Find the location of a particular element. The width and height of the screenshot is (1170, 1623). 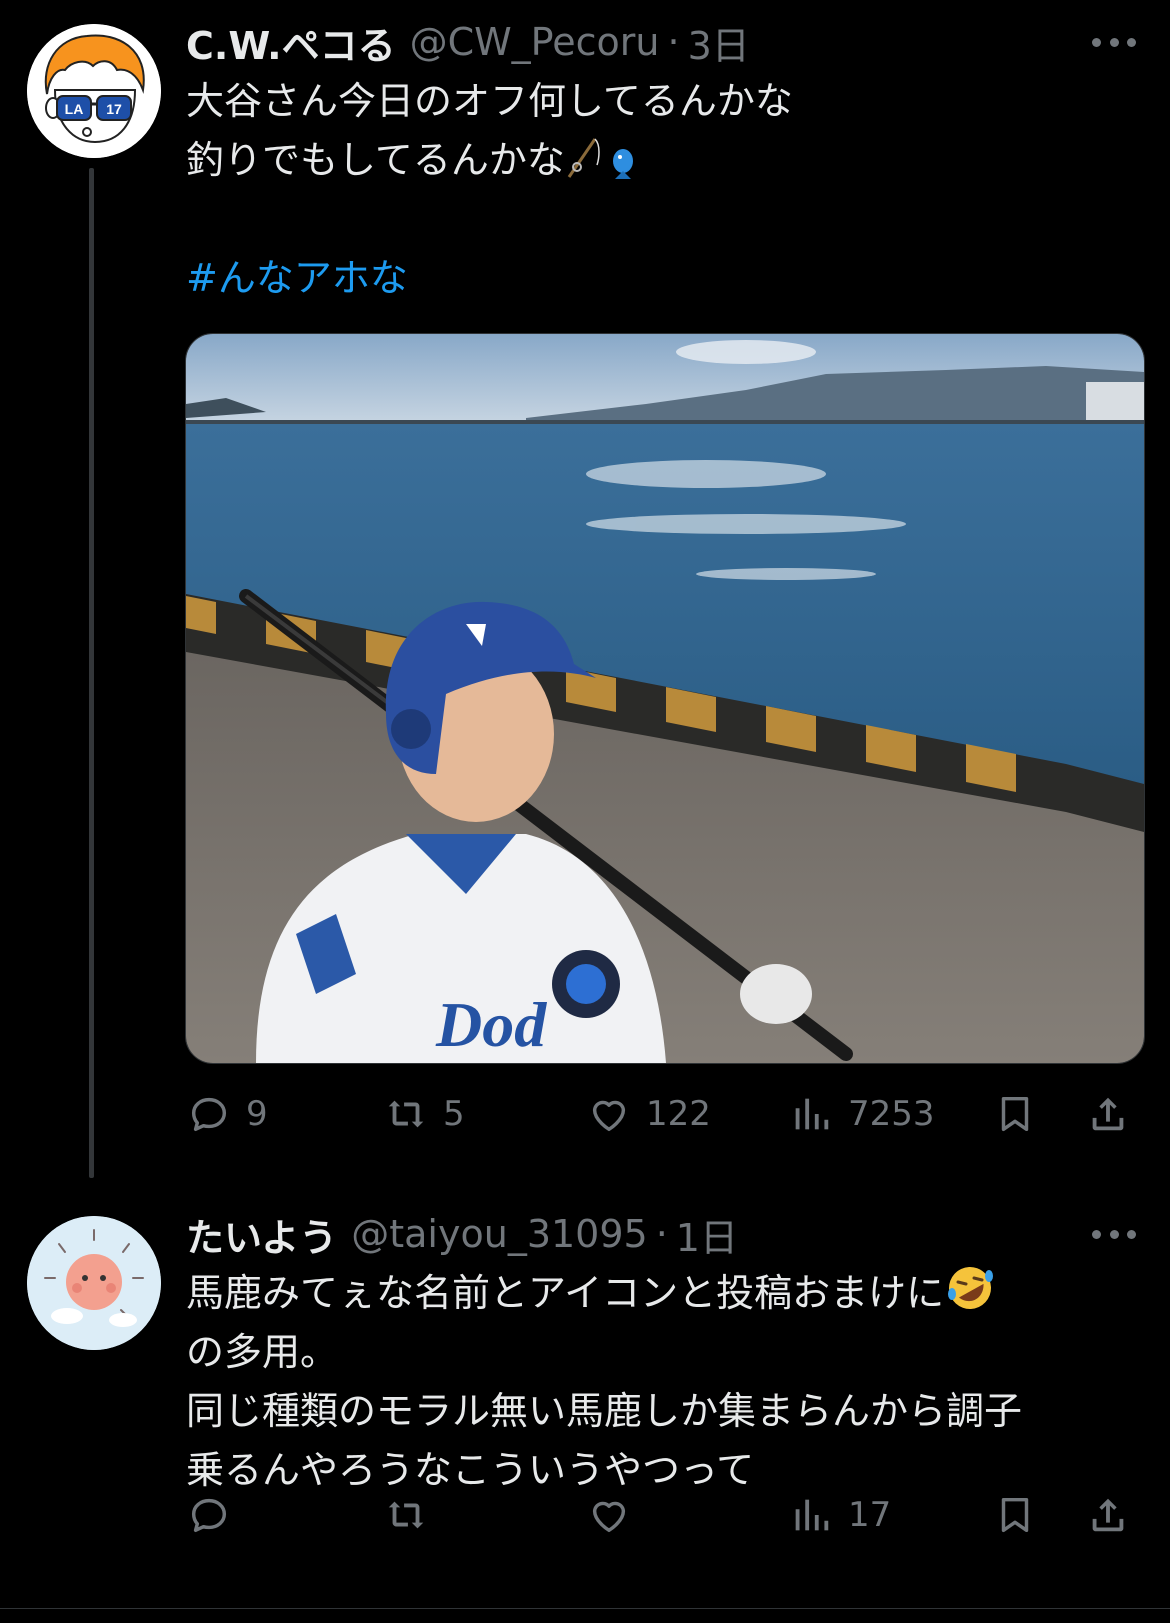

avatar: LA 17 is located at coordinates (94, 91).